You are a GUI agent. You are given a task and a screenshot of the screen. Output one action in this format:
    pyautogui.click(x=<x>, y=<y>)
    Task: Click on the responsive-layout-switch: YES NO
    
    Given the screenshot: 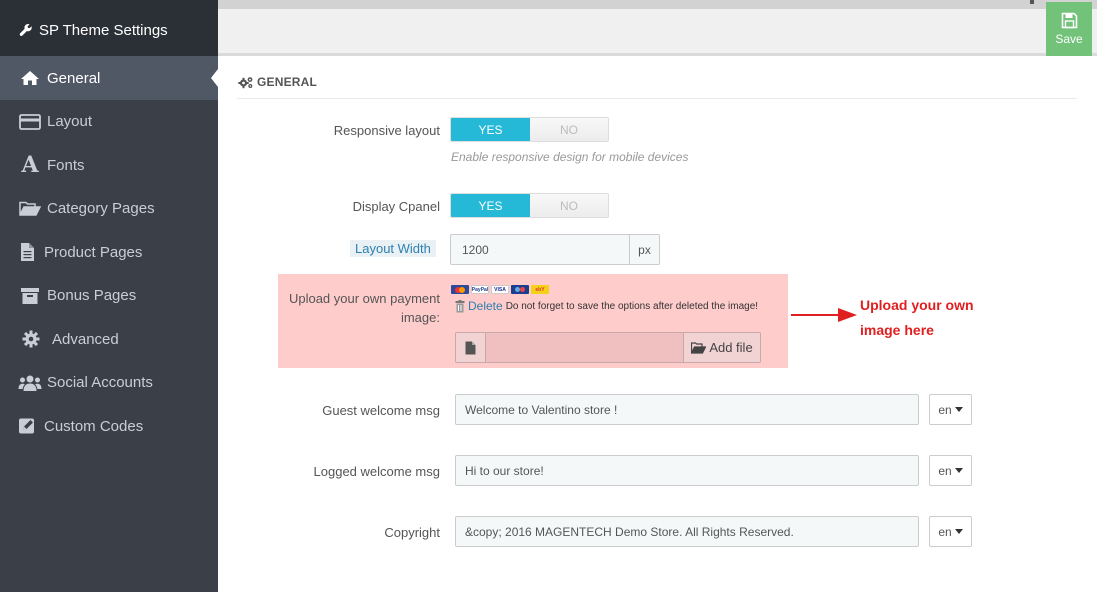 What is the action you would take?
    pyautogui.click(x=529, y=129)
    